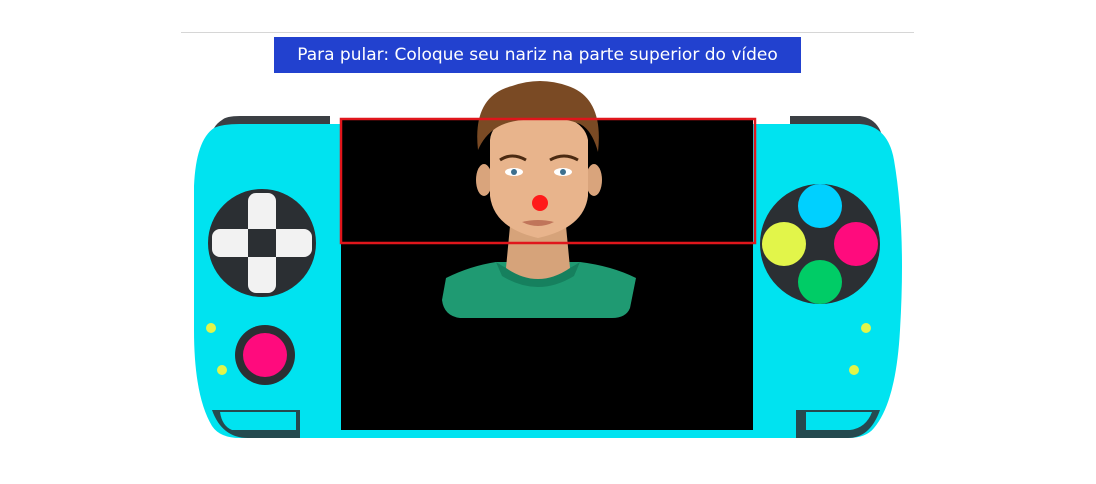 This screenshot has width=1096, height=484. I want to click on nose-dot-icon, so click(540, 203).